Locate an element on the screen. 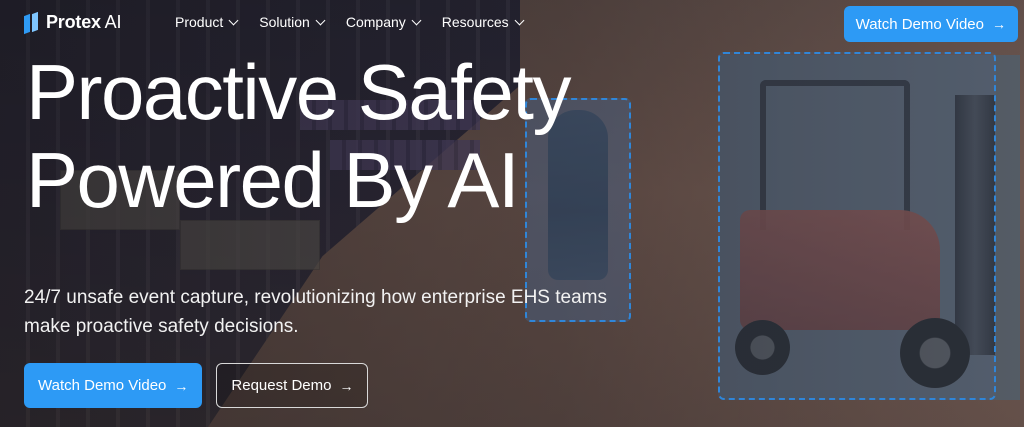 This screenshot has width=1024, height=427. hero-actions: Watch Demo Video → Request Demo → is located at coordinates (196, 385).